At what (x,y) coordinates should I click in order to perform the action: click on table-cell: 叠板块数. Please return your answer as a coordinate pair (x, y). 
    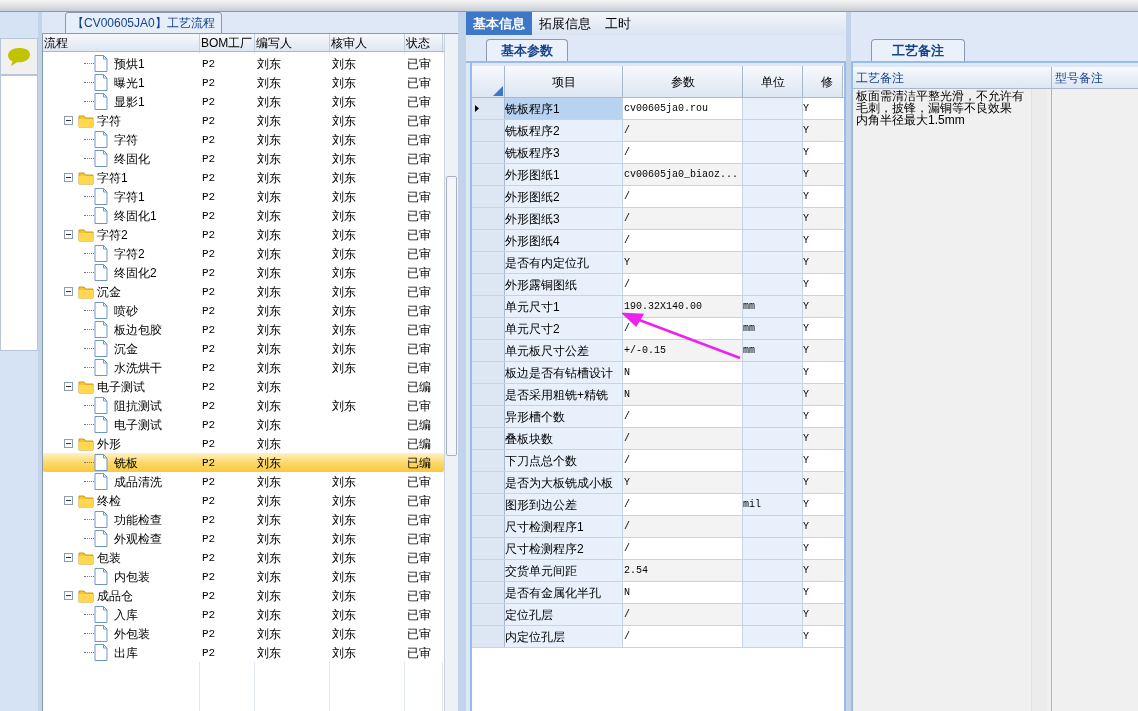
    Looking at the image, I should click on (564, 438).